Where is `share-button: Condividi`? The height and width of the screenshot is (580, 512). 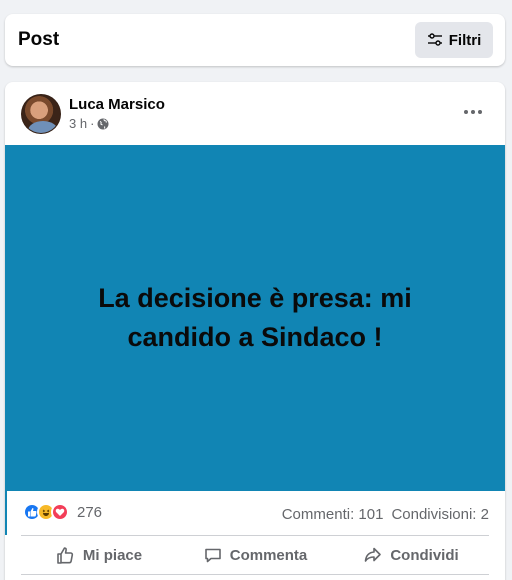 share-button: Condividi is located at coordinates (411, 555).